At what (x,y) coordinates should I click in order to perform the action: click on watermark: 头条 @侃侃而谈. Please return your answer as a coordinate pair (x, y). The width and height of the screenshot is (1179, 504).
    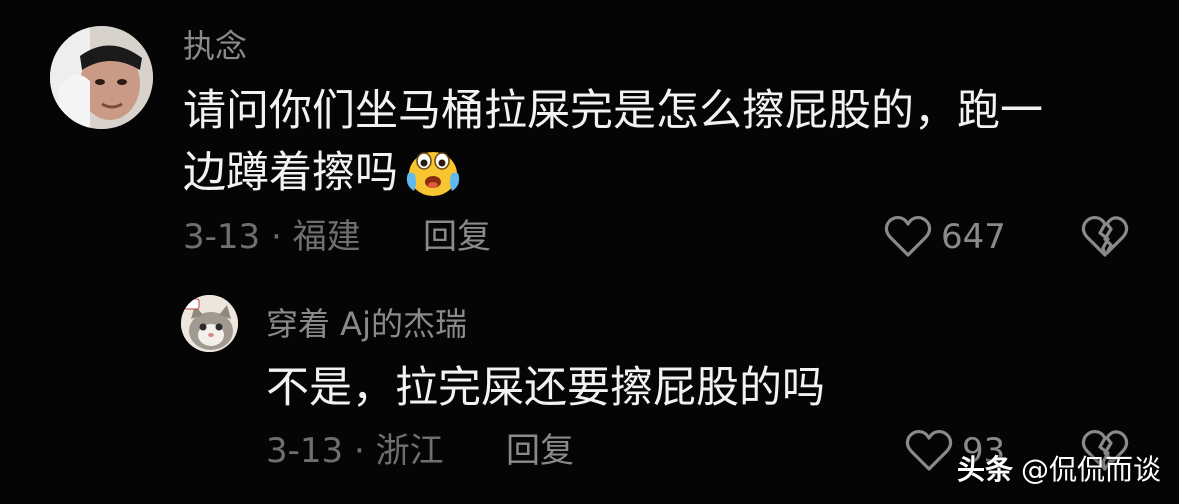
    Looking at the image, I should click on (1059, 468).